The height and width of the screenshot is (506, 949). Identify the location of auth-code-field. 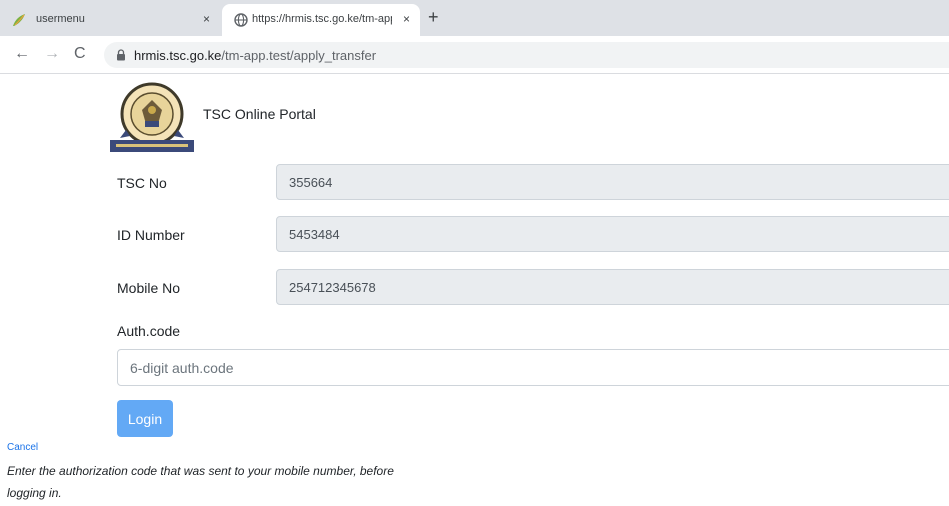
(533, 367).